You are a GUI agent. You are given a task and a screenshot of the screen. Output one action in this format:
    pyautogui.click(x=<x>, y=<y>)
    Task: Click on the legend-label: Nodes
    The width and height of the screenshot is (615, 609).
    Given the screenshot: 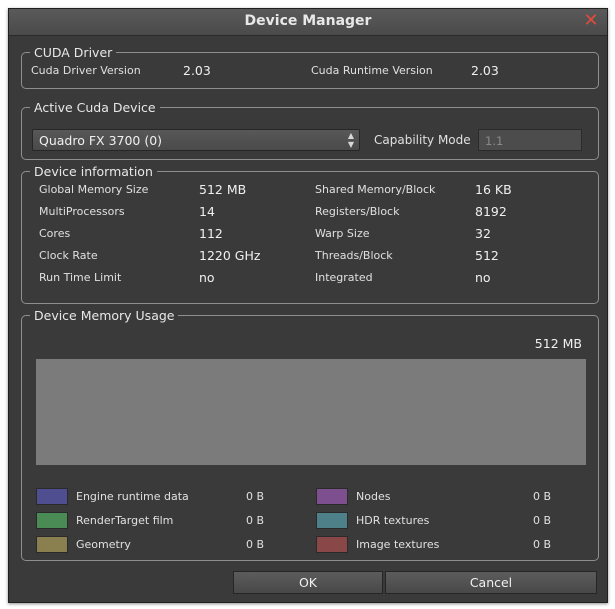 What is the action you would take?
    pyautogui.click(x=373, y=496)
    